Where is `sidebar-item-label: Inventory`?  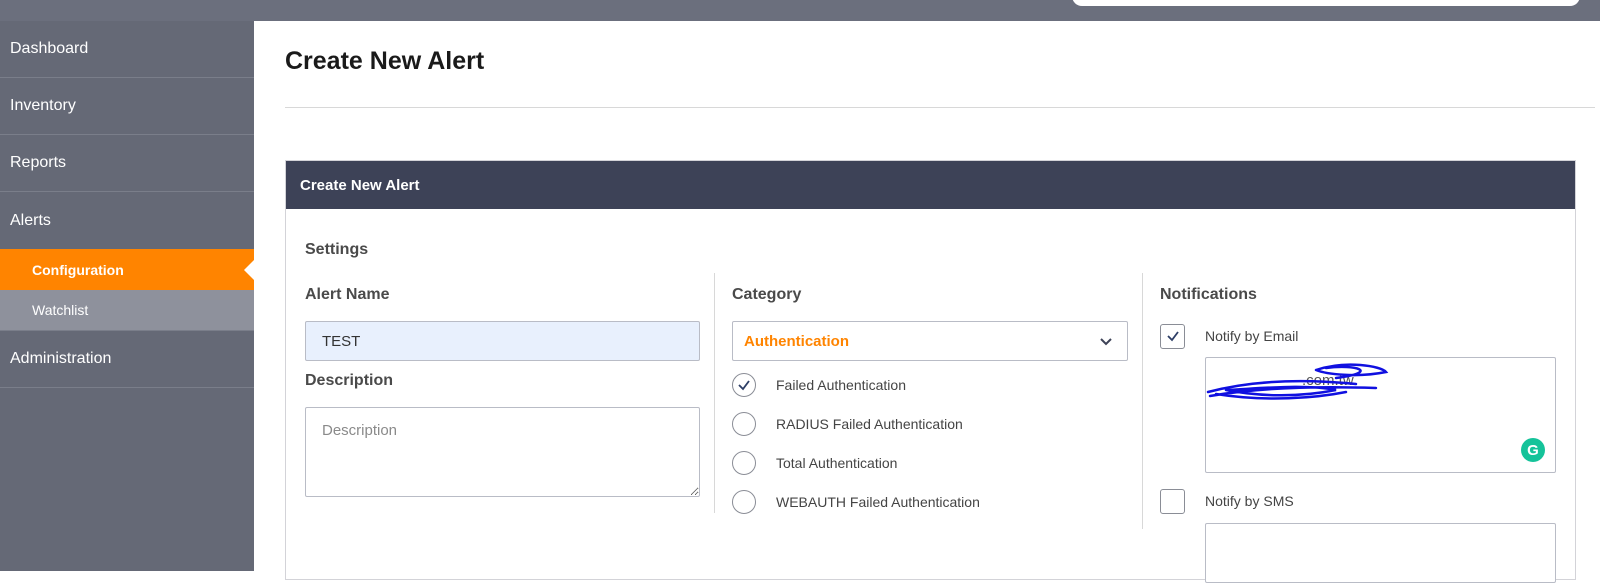
sidebar-item-label: Inventory is located at coordinates (43, 105).